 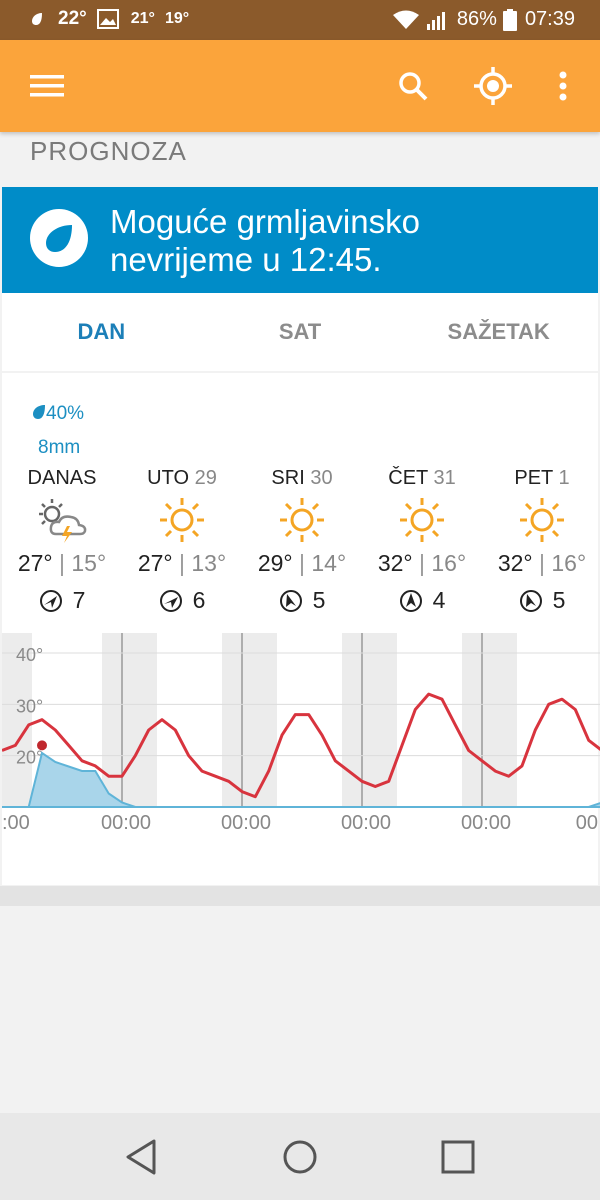 What do you see at coordinates (542, 478) in the screenshot?
I see `day-name: PET 1` at bounding box center [542, 478].